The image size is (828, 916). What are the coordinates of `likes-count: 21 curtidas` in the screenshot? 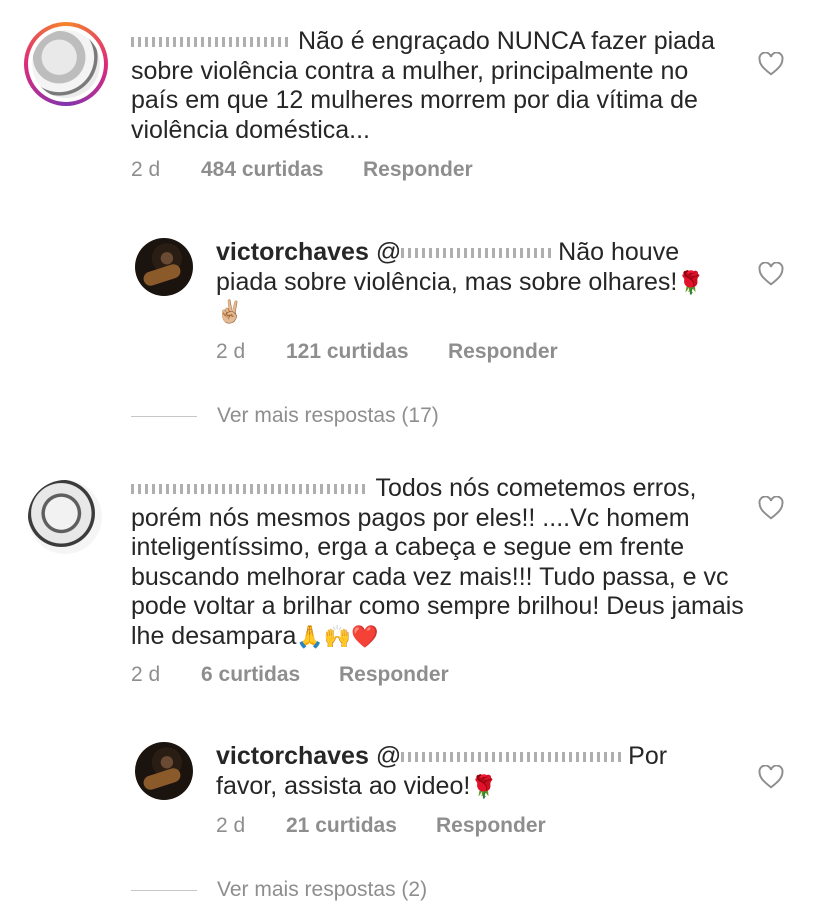 It's located at (361, 826).